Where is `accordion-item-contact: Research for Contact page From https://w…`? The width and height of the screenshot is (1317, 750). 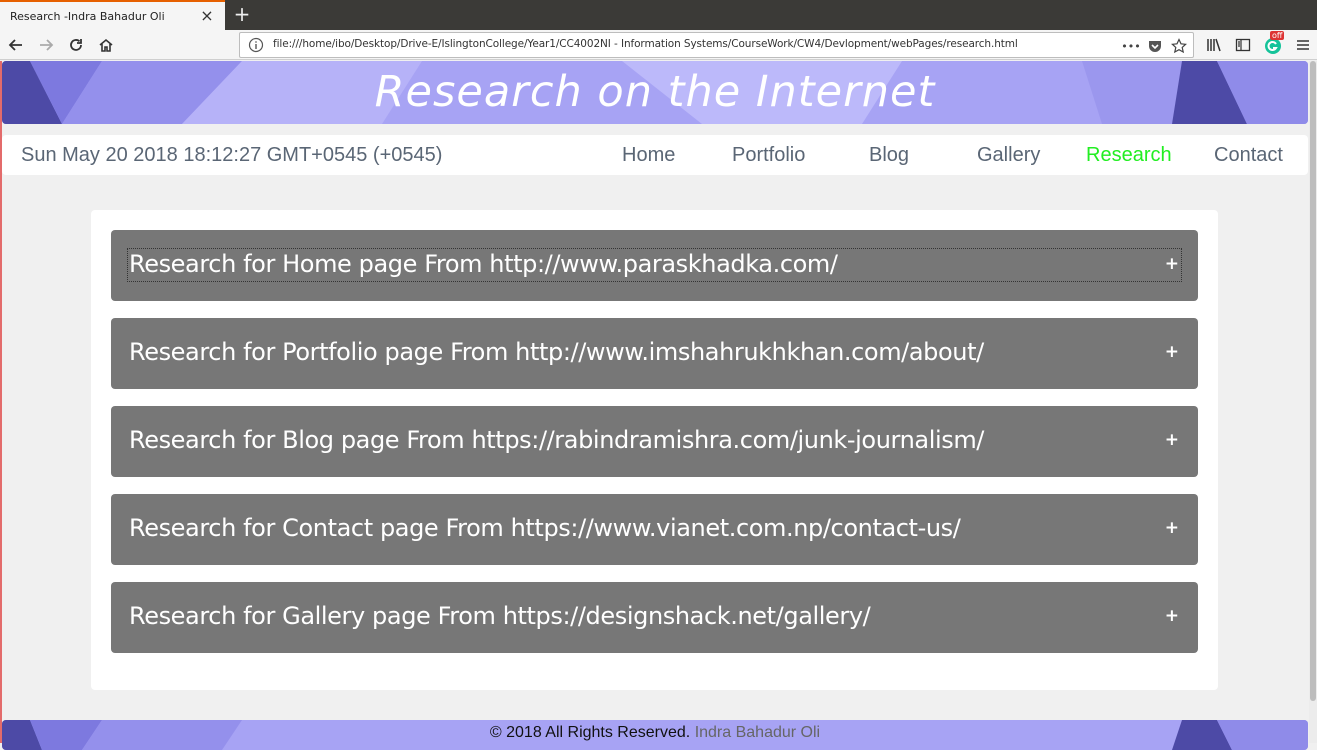 accordion-item-contact: Research for Contact page From https://w… is located at coordinates (654, 529).